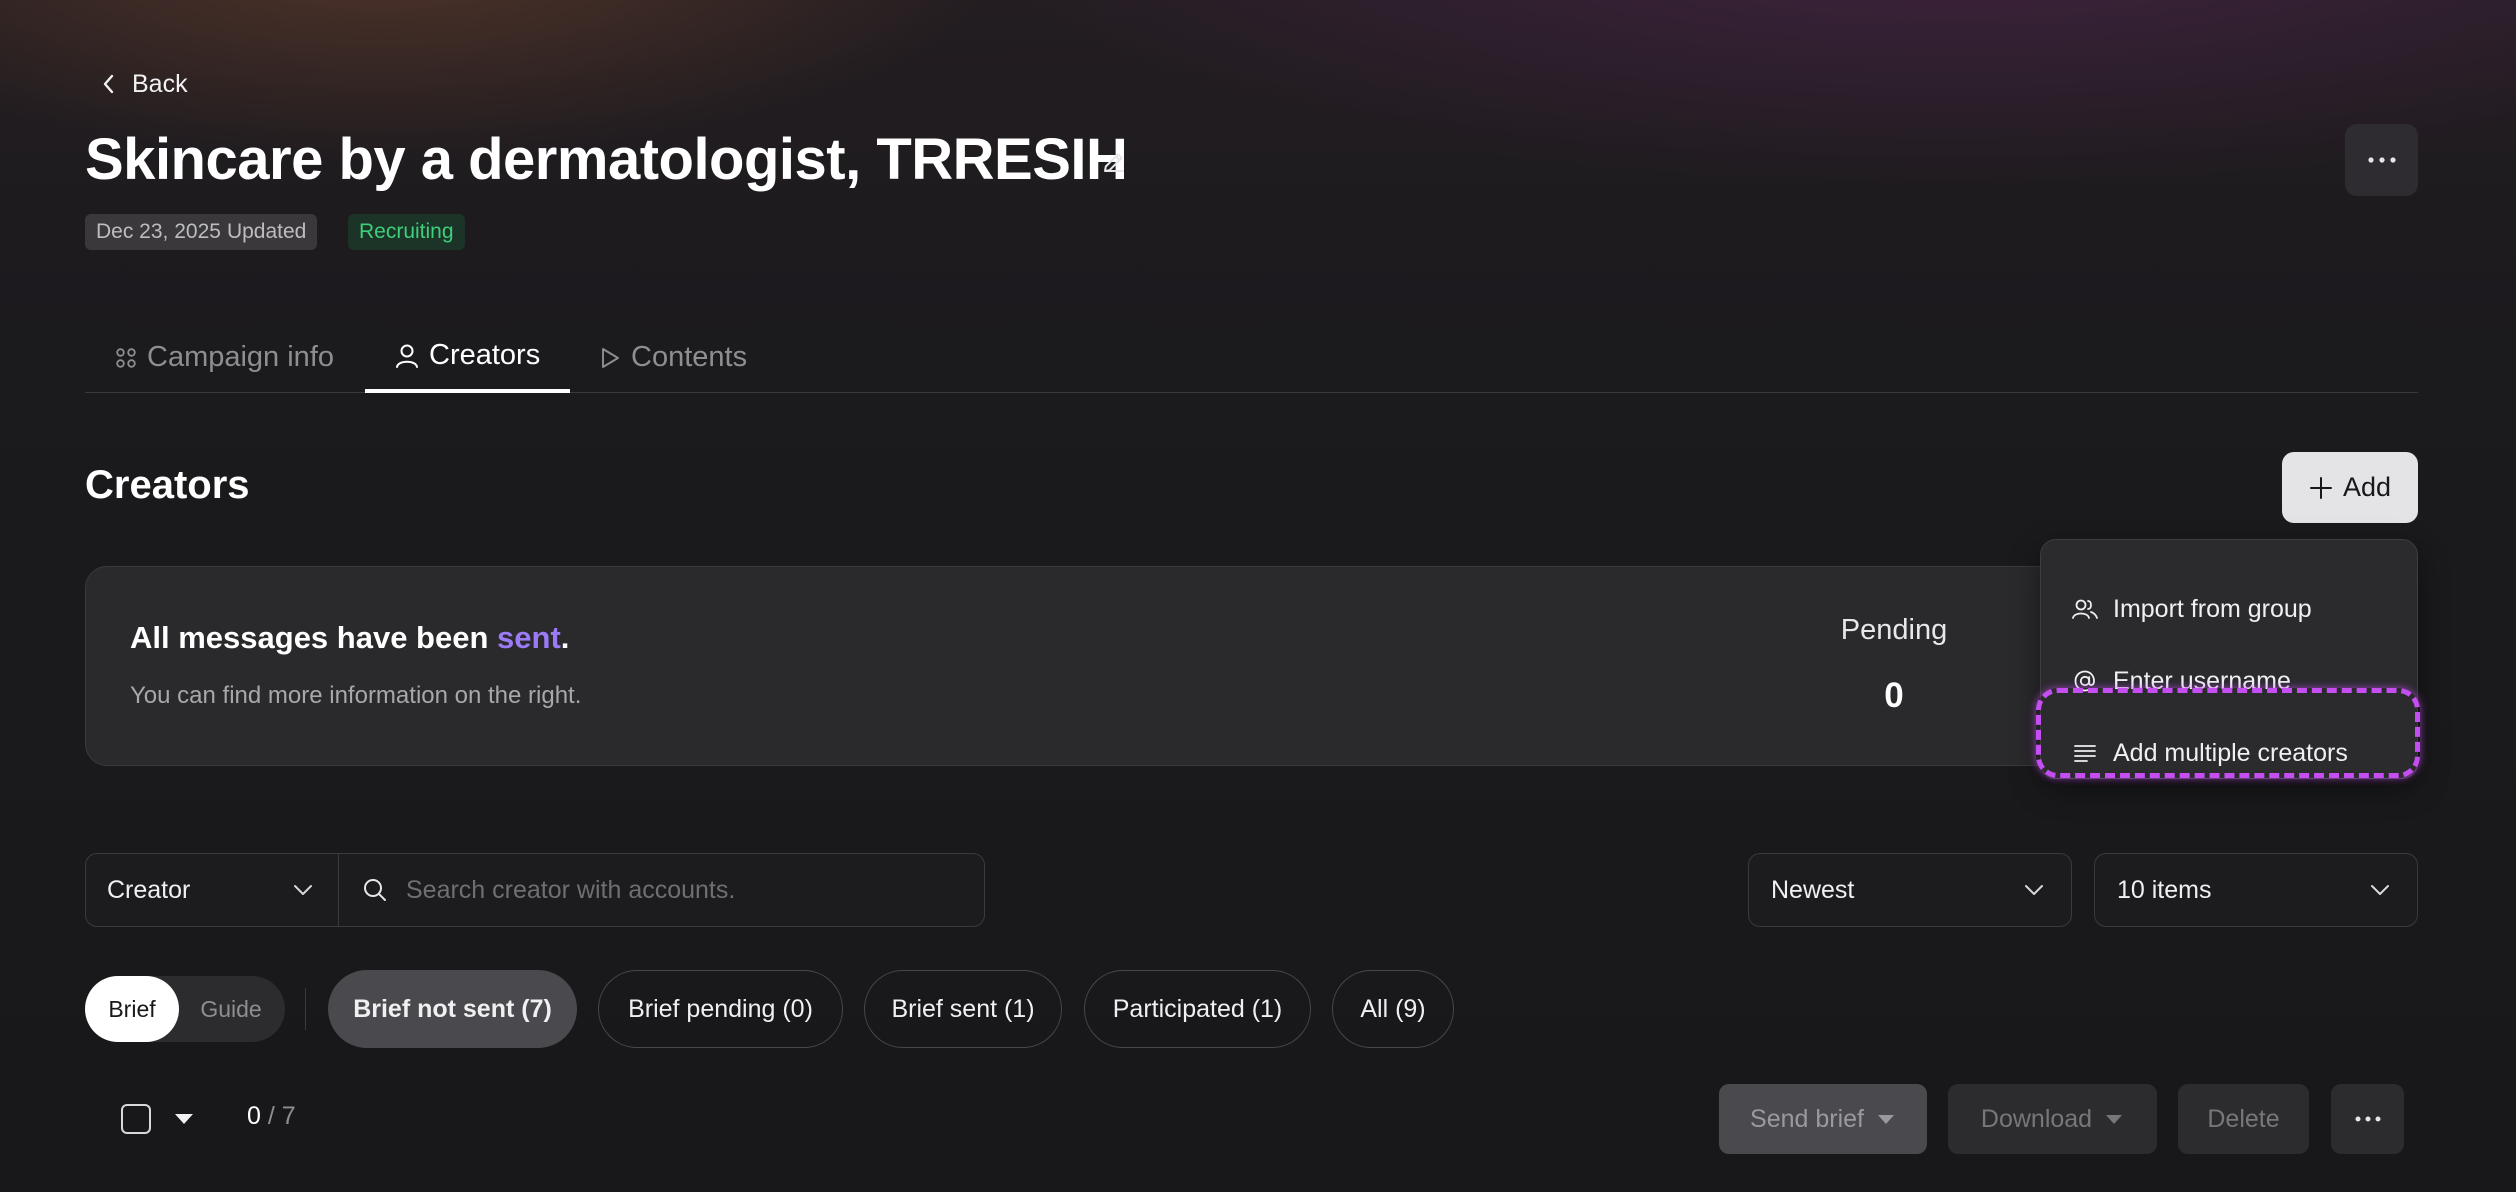 This screenshot has width=2516, height=1192. I want to click on card-headline: All messages have been sent., so click(349, 638).